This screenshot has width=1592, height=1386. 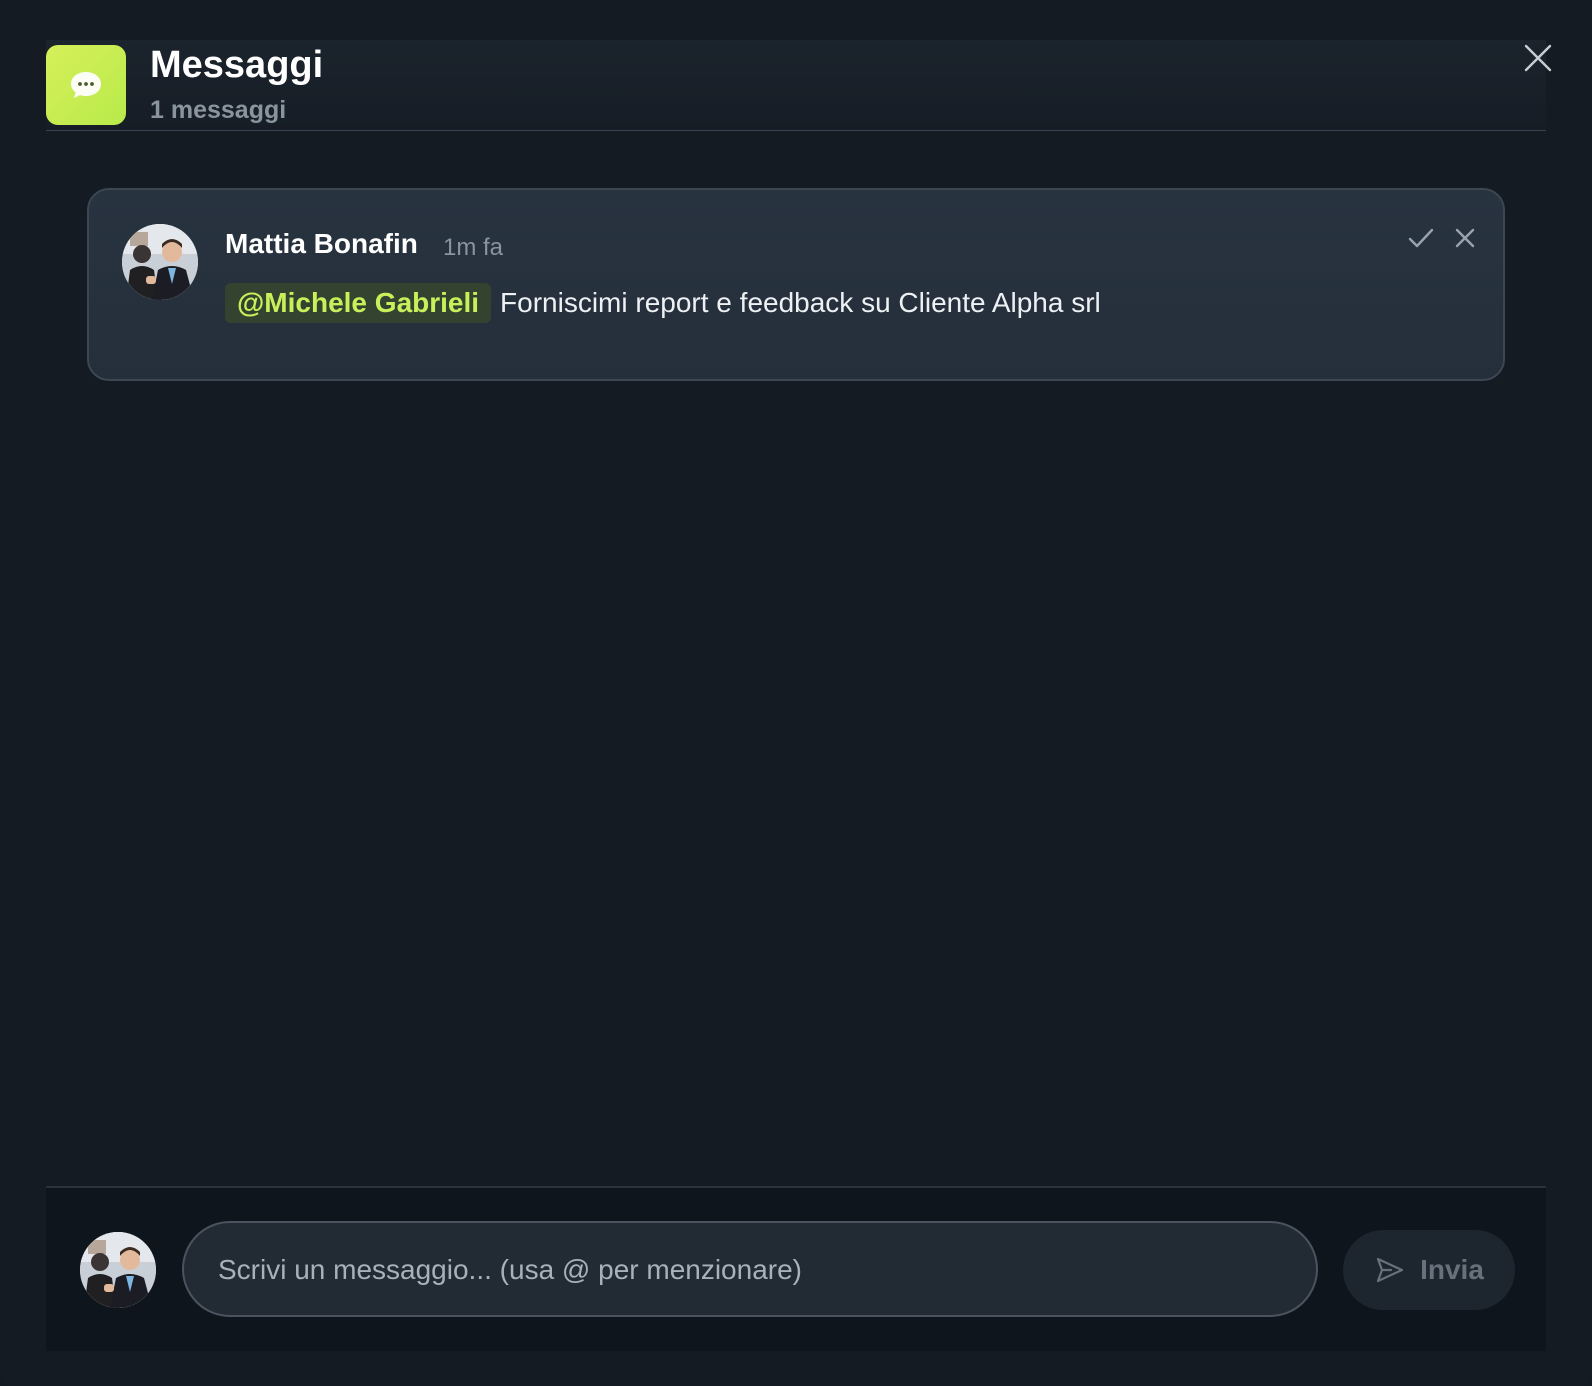 What do you see at coordinates (796, 85) in the screenshot?
I see `dialog-header: Messaggi 1 messaggi` at bounding box center [796, 85].